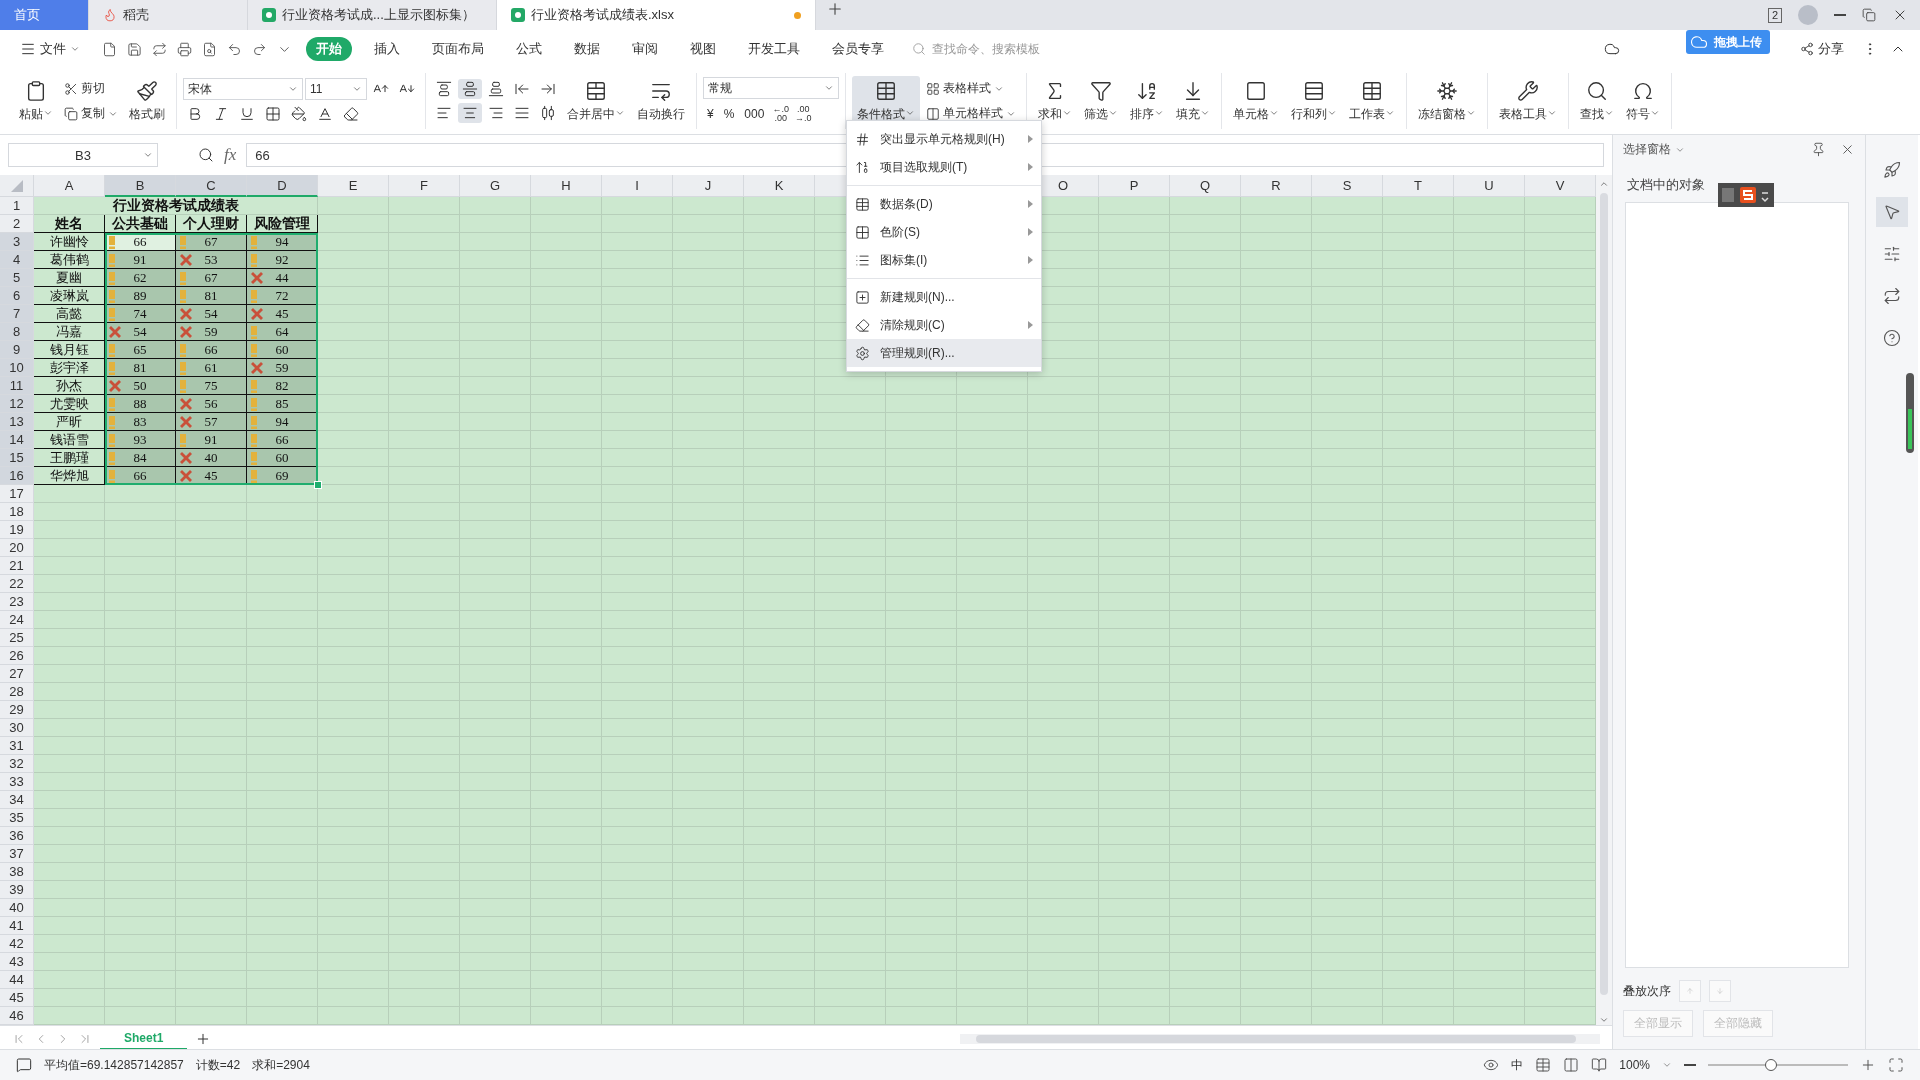 The height and width of the screenshot is (1080, 1920). I want to click on merge-button: 合并居中, so click(596, 101).